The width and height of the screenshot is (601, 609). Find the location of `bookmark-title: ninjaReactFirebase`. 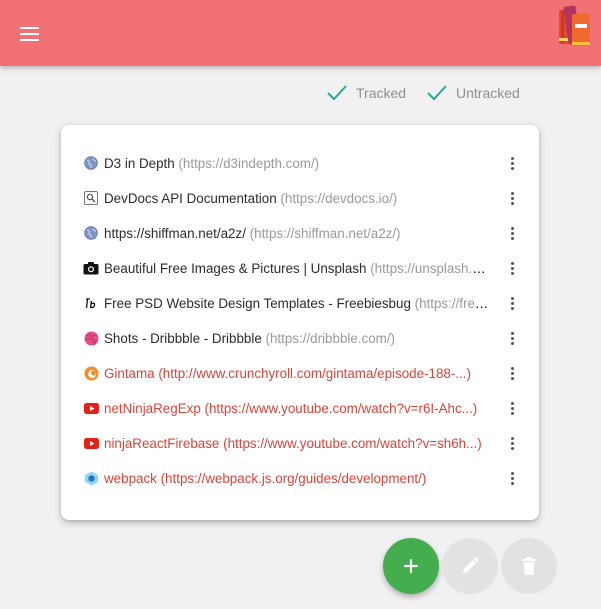

bookmark-title: ninjaReactFirebase is located at coordinates (162, 443).